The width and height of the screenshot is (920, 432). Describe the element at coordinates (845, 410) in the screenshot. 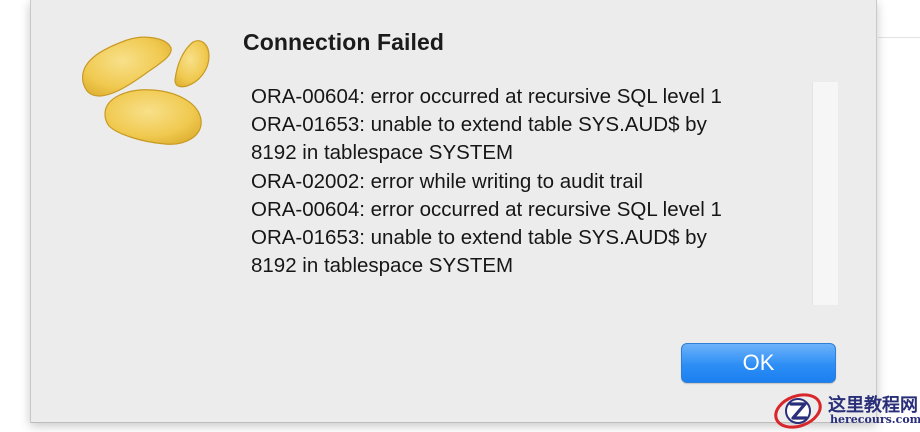

I see `watermark: 这里教程网 herecours.com` at that location.